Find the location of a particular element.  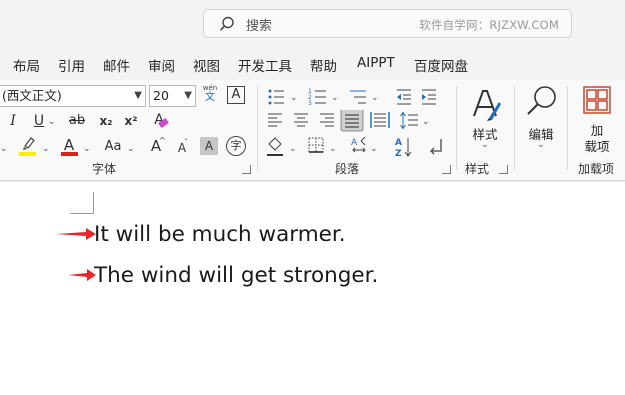

document-line-1: It will be much warmer. is located at coordinates (220, 234).